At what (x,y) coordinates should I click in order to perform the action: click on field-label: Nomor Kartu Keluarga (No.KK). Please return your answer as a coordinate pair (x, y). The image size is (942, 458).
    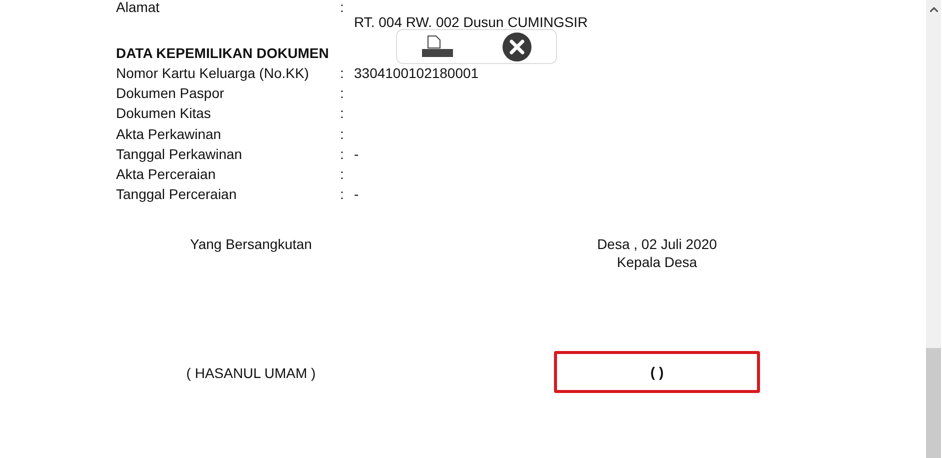
    Looking at the image, I should click on (213, 73).